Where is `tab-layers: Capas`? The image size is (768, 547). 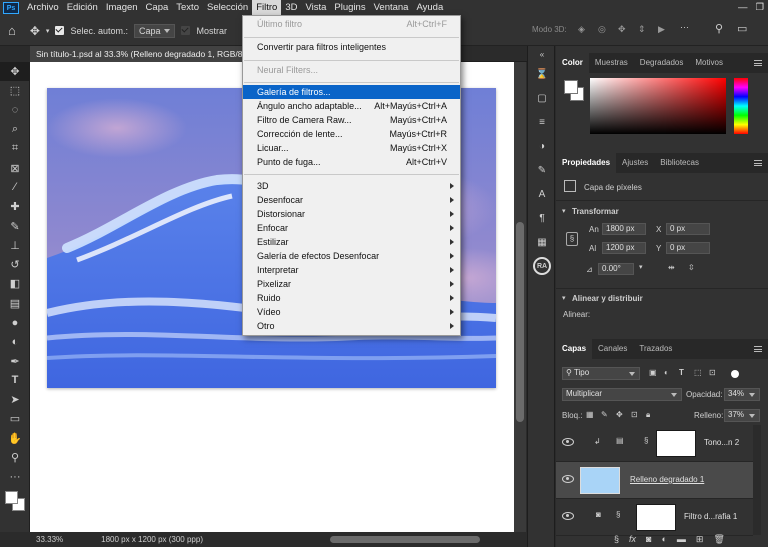 tab-layers: Capas is located at coordinates (574, 349).